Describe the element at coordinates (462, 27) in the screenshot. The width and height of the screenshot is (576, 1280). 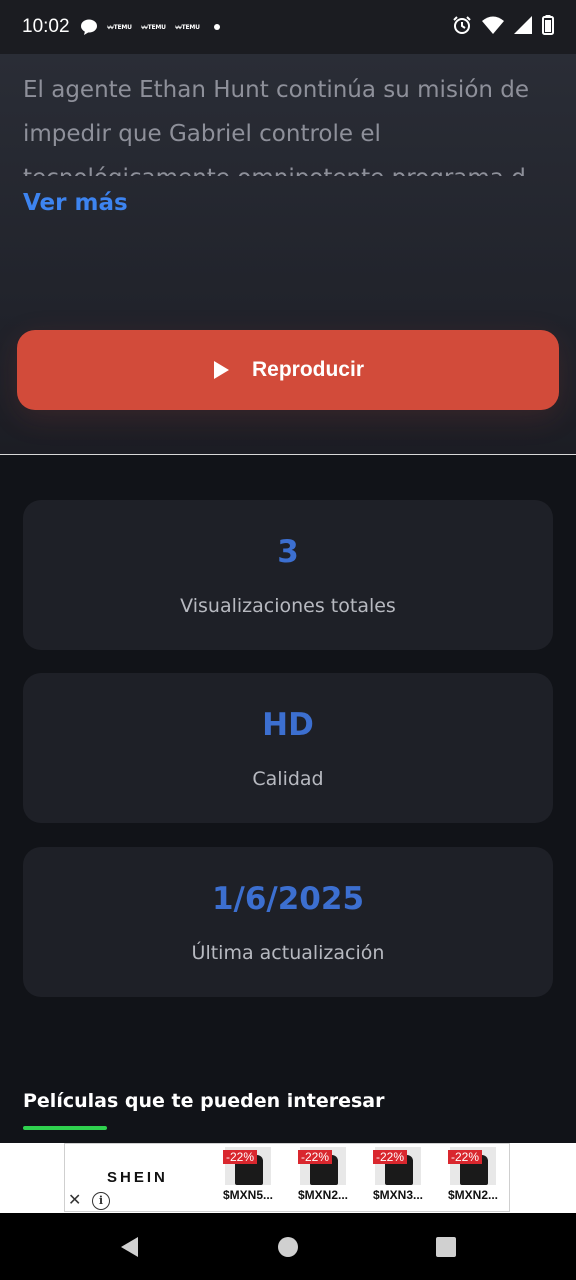
I see `alarm-icon` at that location.